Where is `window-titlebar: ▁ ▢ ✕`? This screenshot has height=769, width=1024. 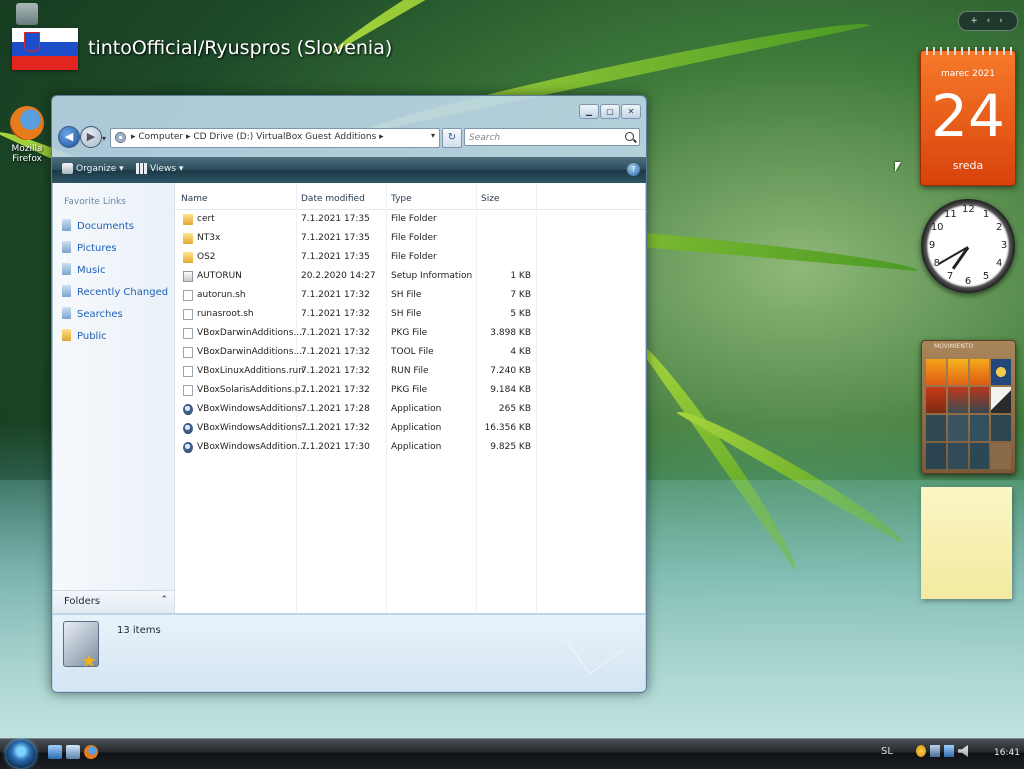
window-titlebar: ▁ ▢ ✕ is located at coordinates (349, 109).